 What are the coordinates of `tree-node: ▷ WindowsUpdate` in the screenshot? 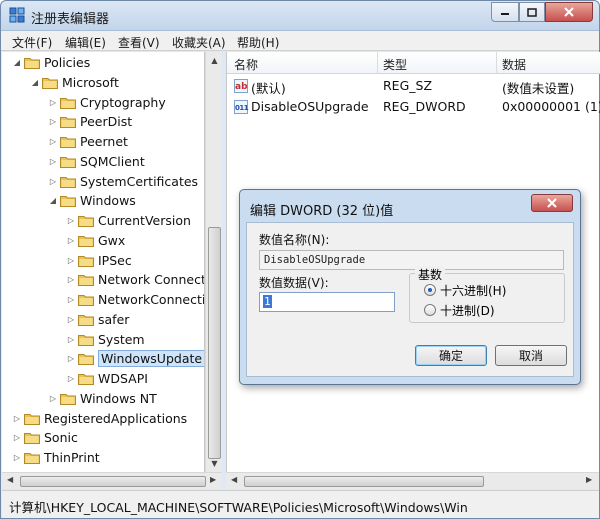 It's located at (135, 358).